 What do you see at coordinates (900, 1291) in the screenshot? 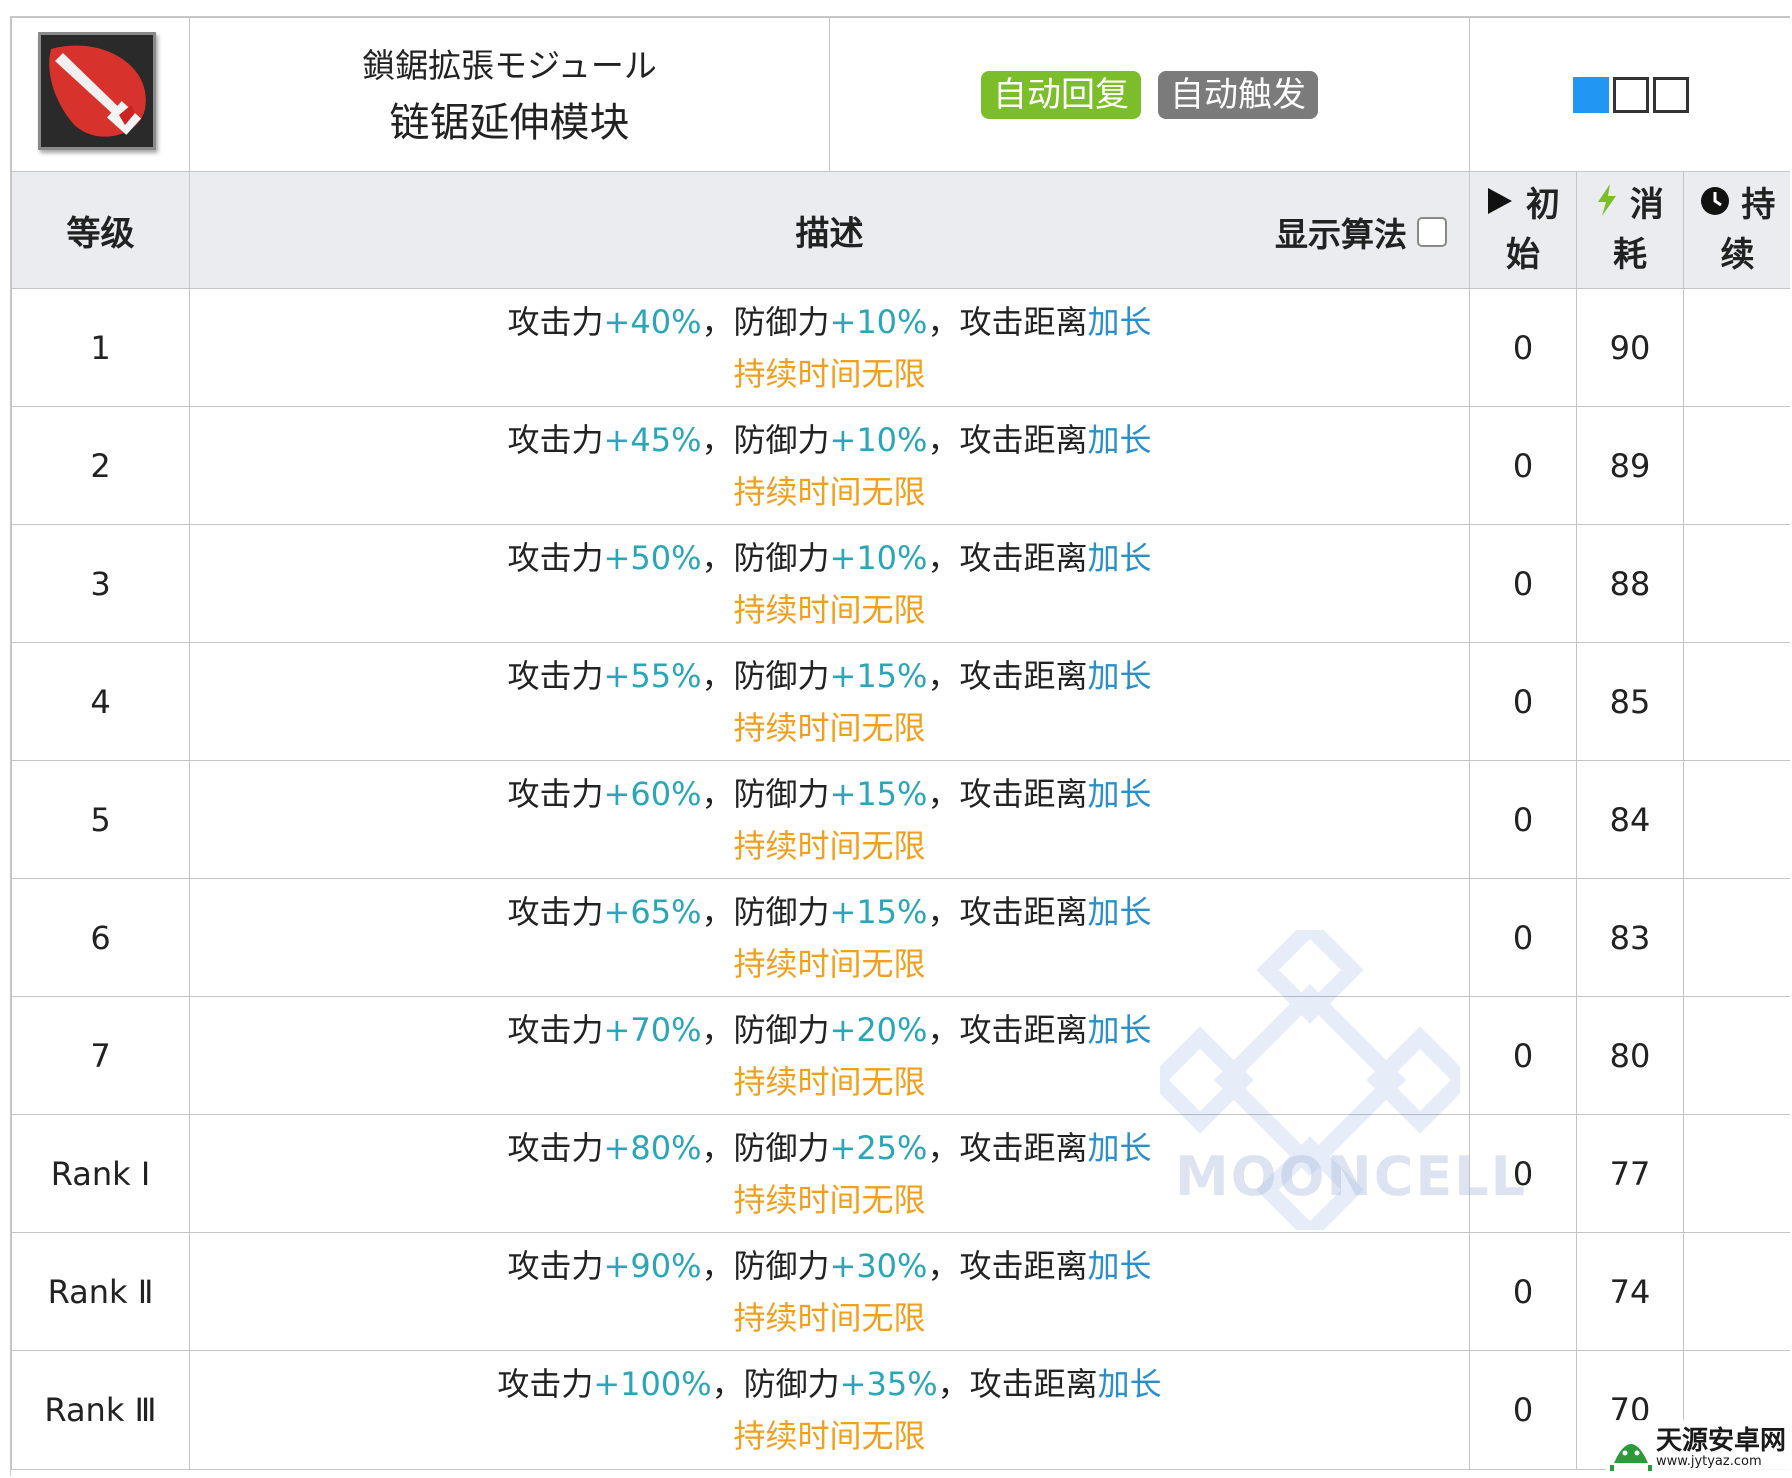
I see `table-row: Rank Ⅱ 攻击力+90%，防御力+30%，攻击距离加长 持续时间无限 0 74` at bounding box center [900, 1291].